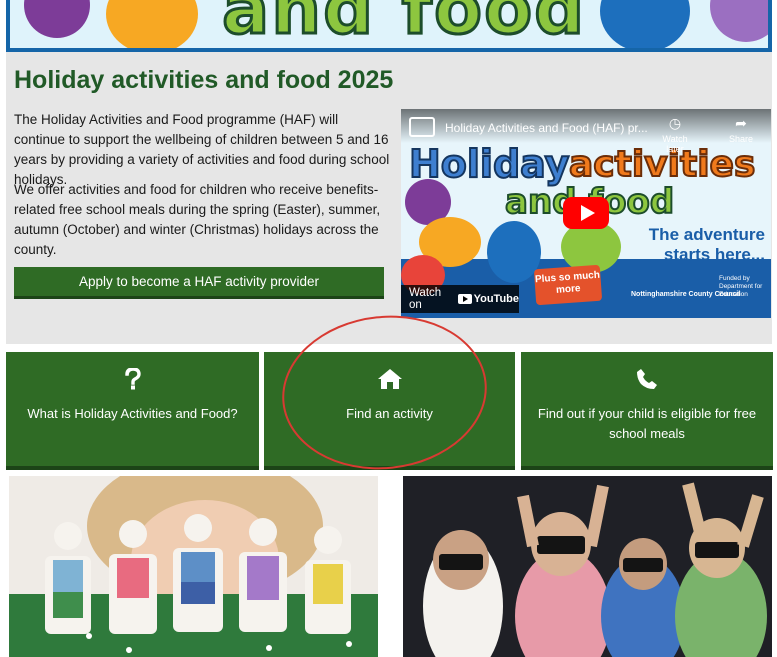 This screenshot has width=777, height=657. I want to click on tile-find-activity: Find an activity, so click(389, 411).